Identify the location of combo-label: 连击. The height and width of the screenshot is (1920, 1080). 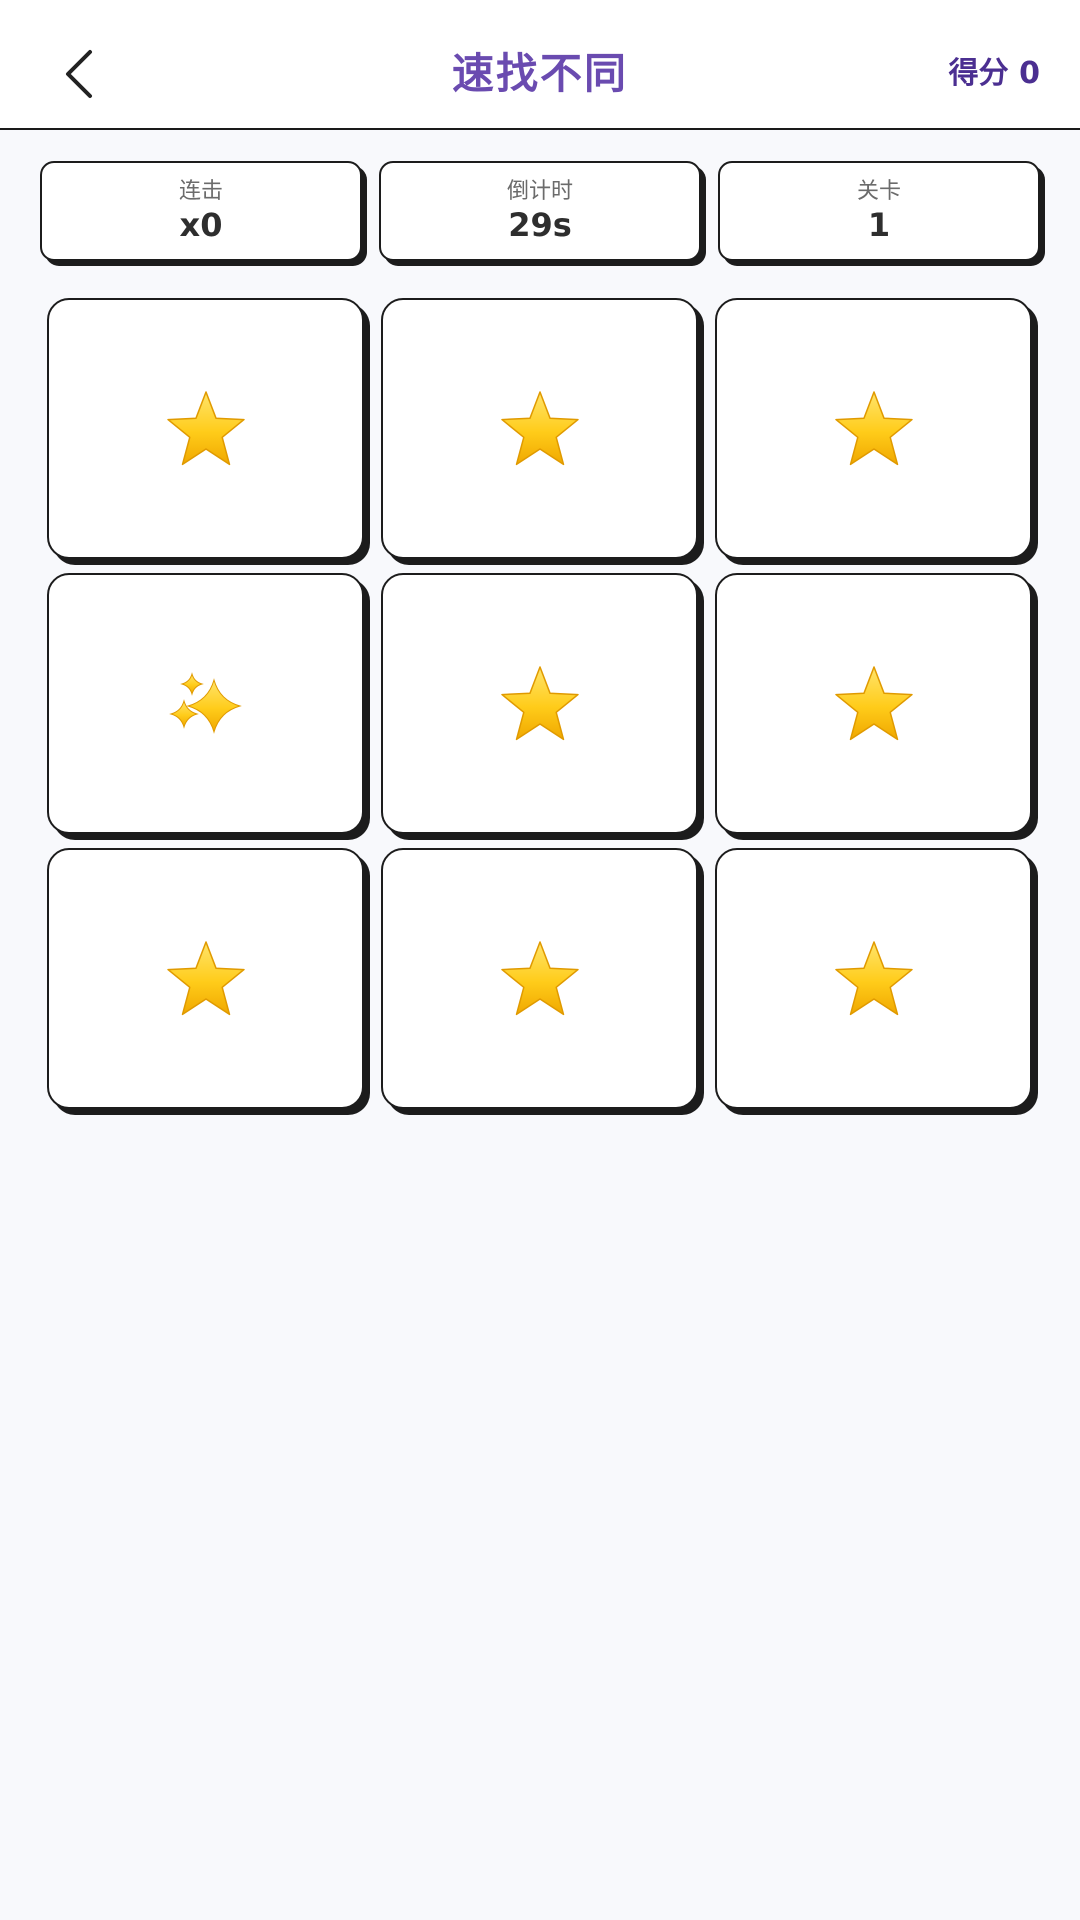
(200, 191).